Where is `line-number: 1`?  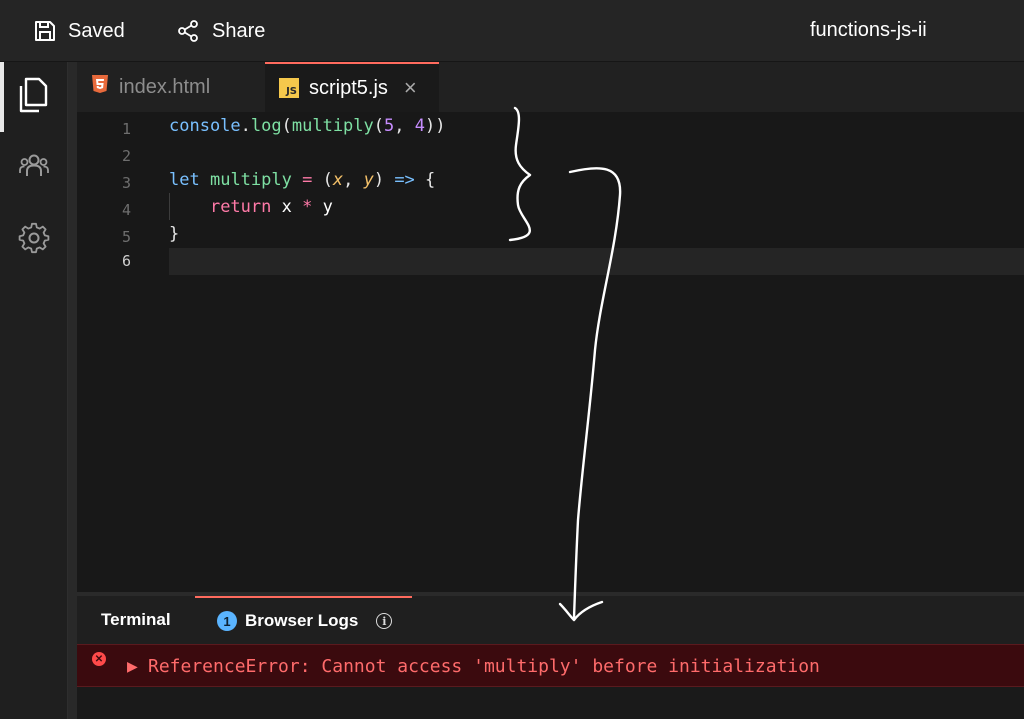 line-number: 1 is located at coordinates (126, 129).